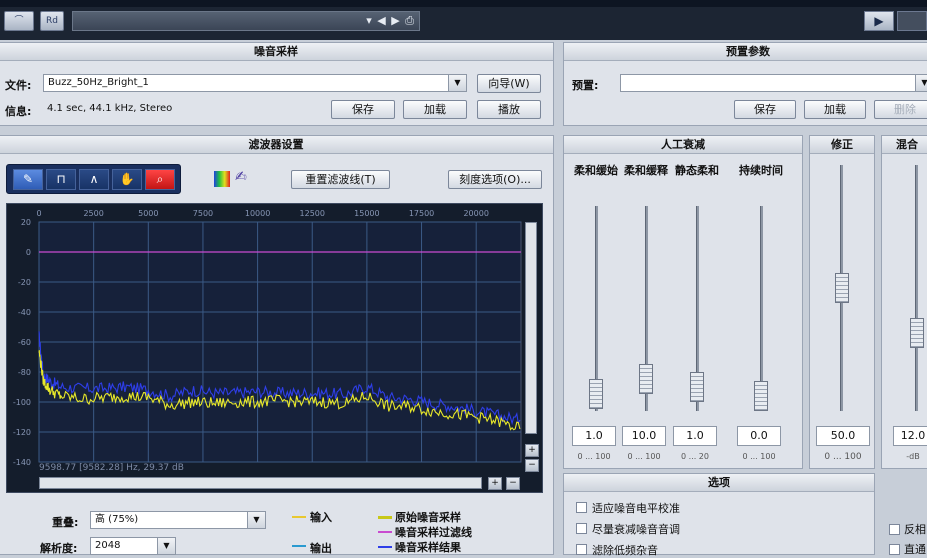 Image resolution: width=927 pixels, height=558 pixels. I want to click on passthrough-checkbox, so click(894, 549).